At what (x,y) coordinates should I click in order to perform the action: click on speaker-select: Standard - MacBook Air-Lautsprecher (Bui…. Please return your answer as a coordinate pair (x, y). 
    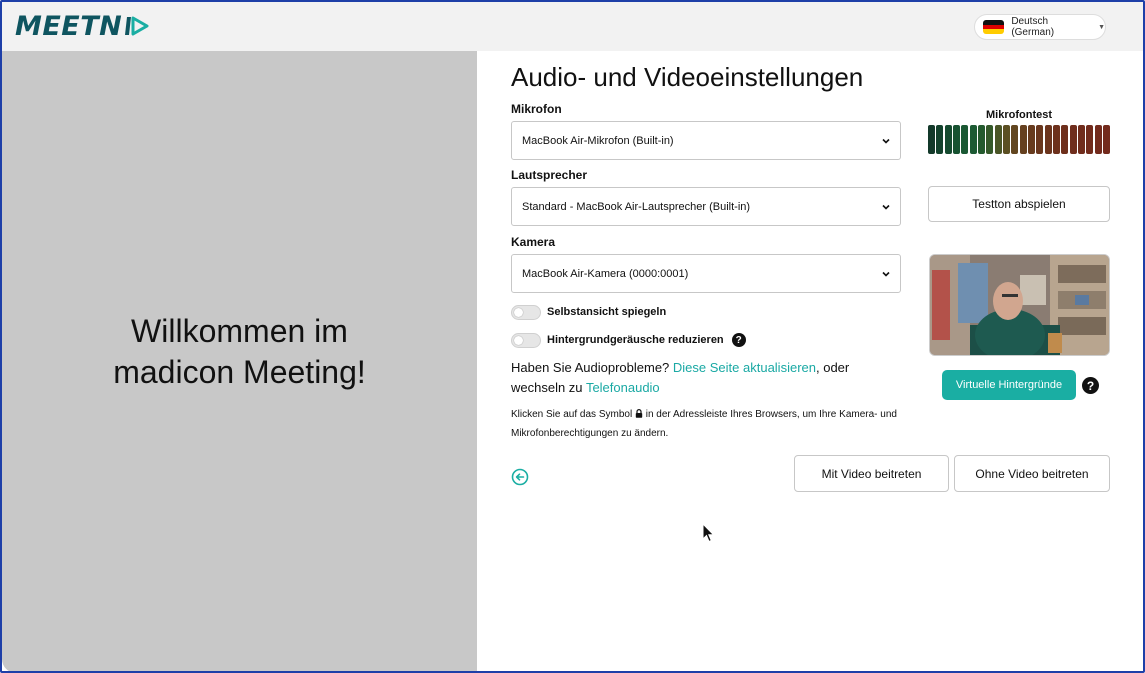
    Looking at the image, I should click on (706, 206).